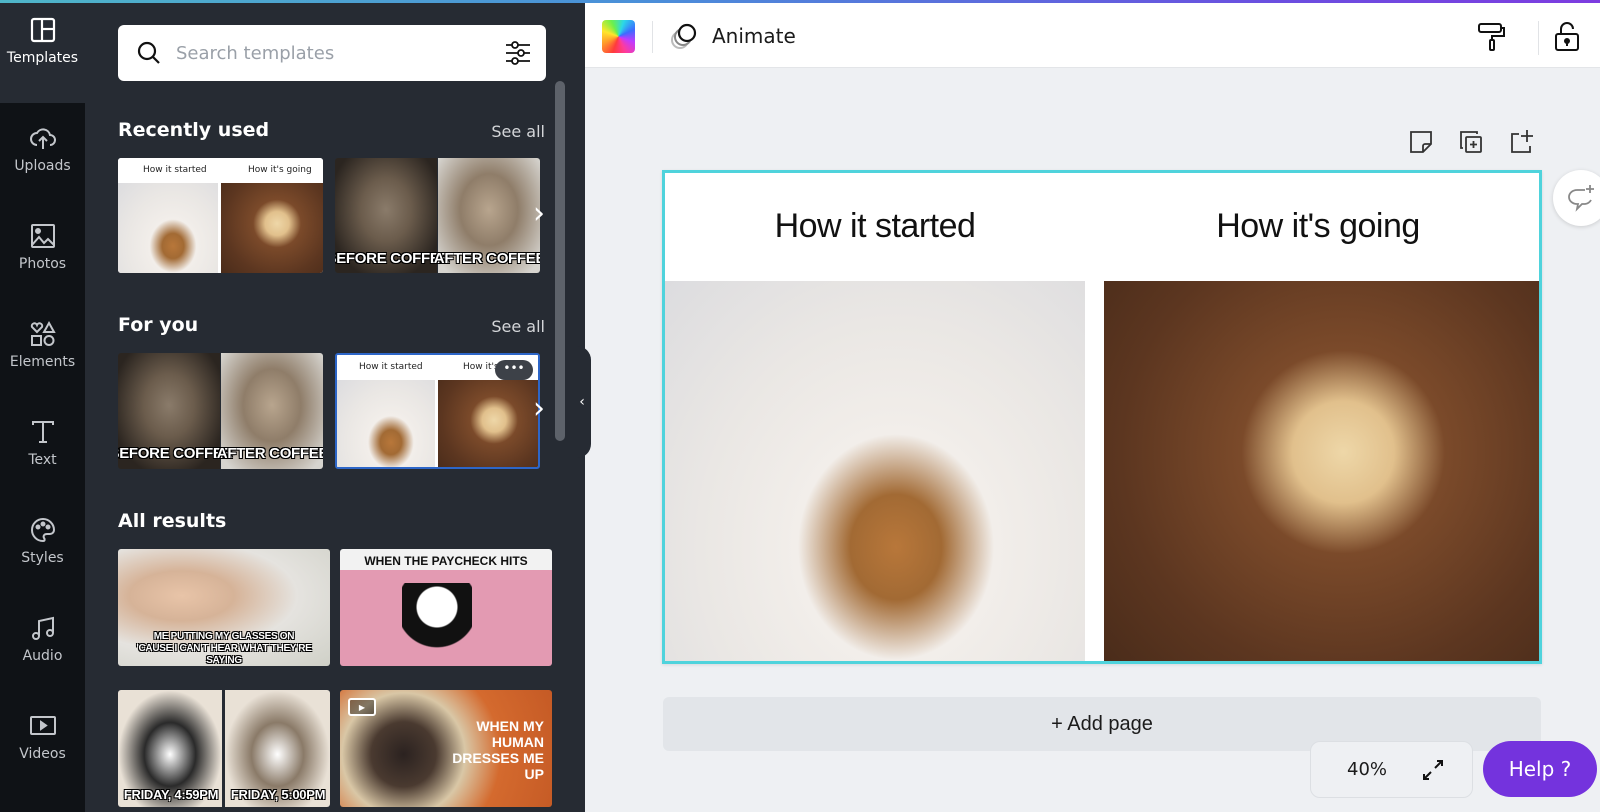  I want to click on rail-label: Templates, so click(42, 57).